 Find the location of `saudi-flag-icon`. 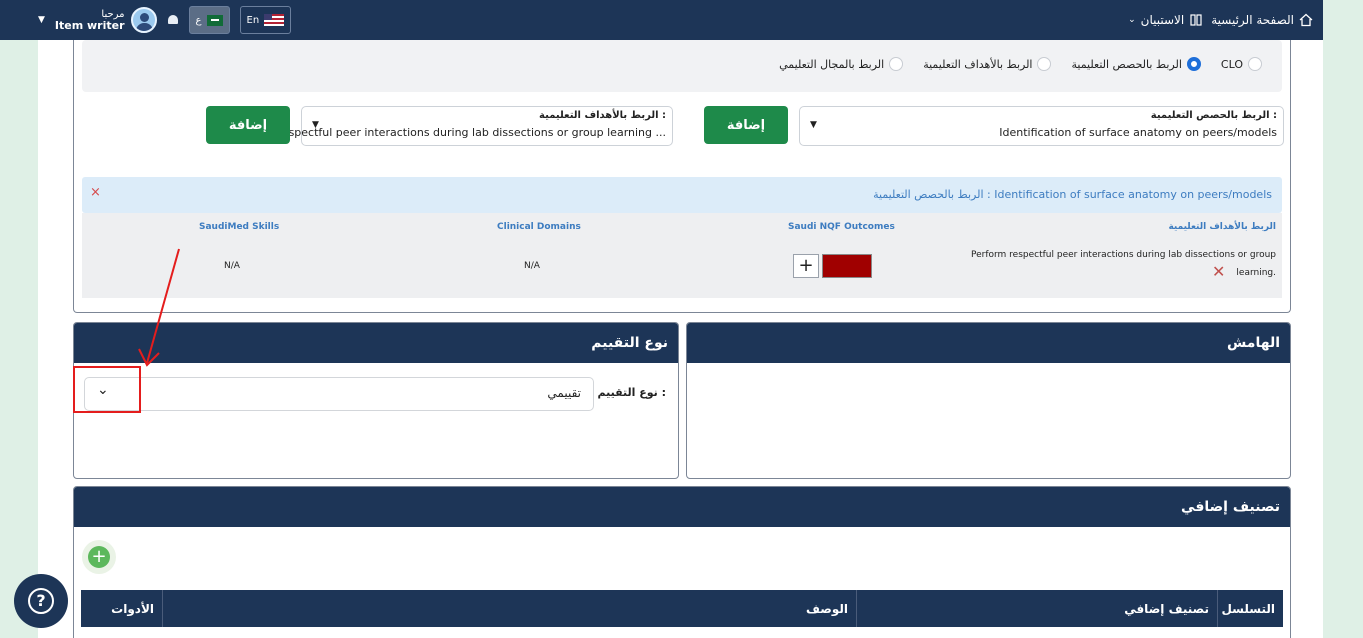

saudi-flag-icon is located at coordinates (214, 20).